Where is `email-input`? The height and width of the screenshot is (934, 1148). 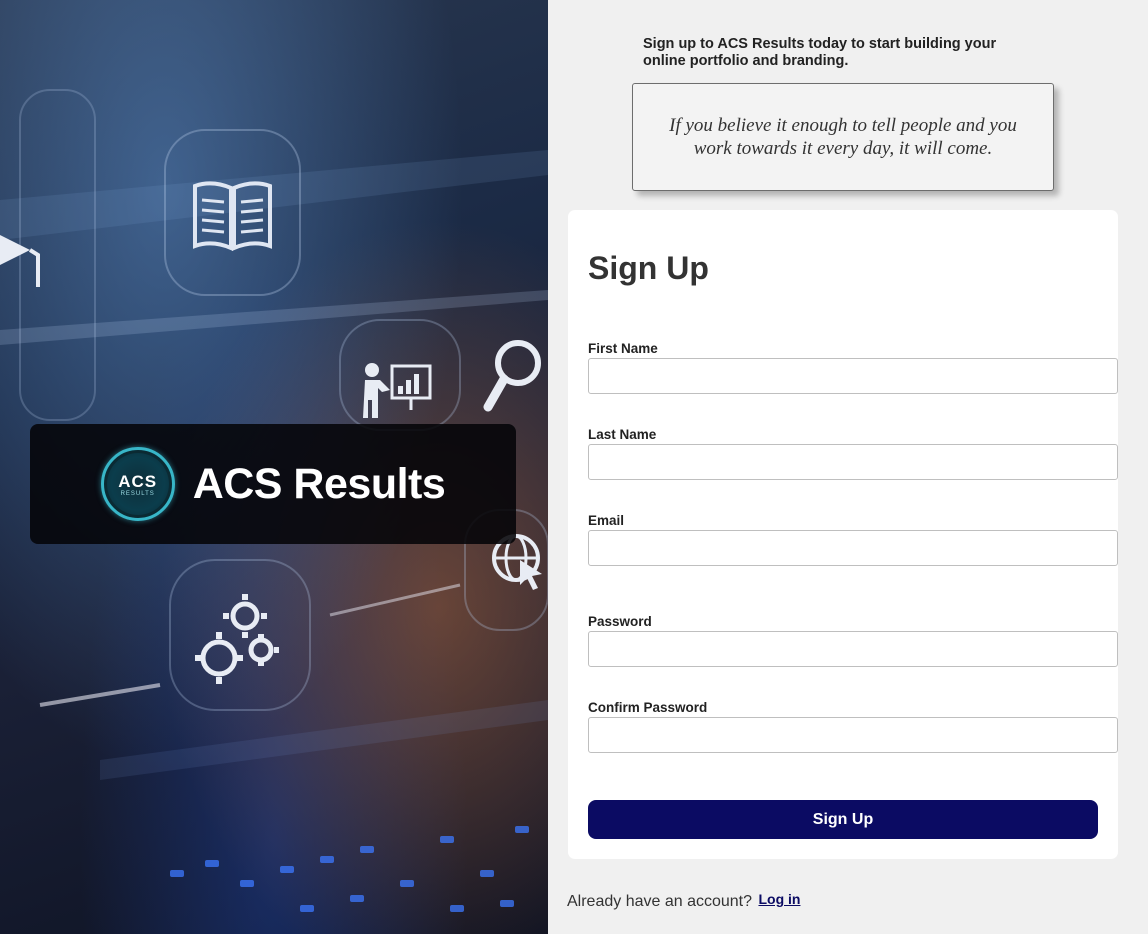 email-input is located at coordinates (853, 548).